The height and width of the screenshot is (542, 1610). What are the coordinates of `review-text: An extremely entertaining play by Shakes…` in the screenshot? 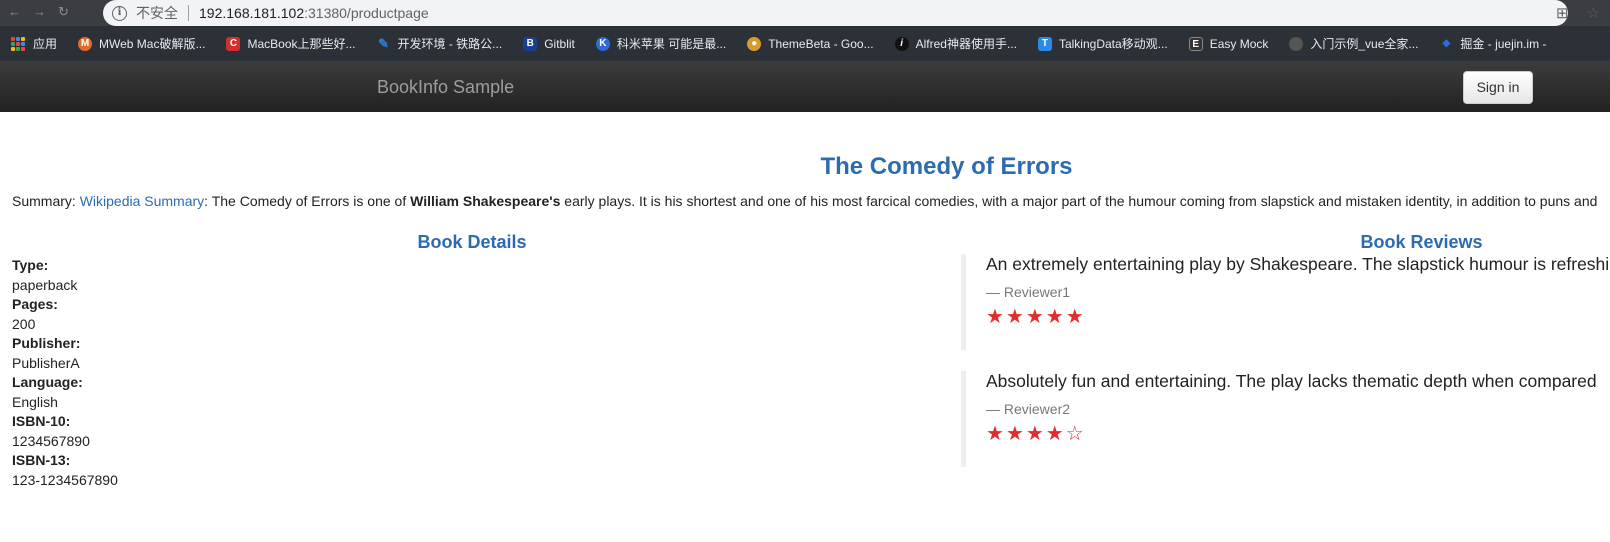 It's located at (1298, 264).